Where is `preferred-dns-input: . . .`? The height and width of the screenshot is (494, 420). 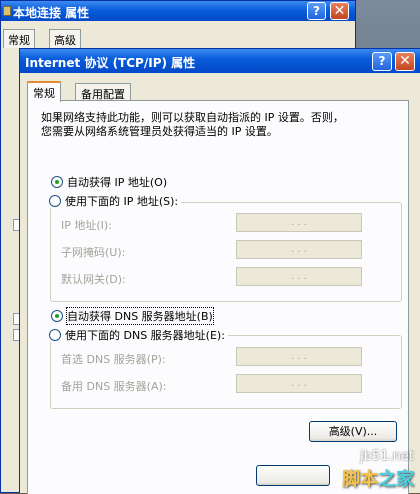 preferred-dns-input: . . . is located at coordinates (299, 356).